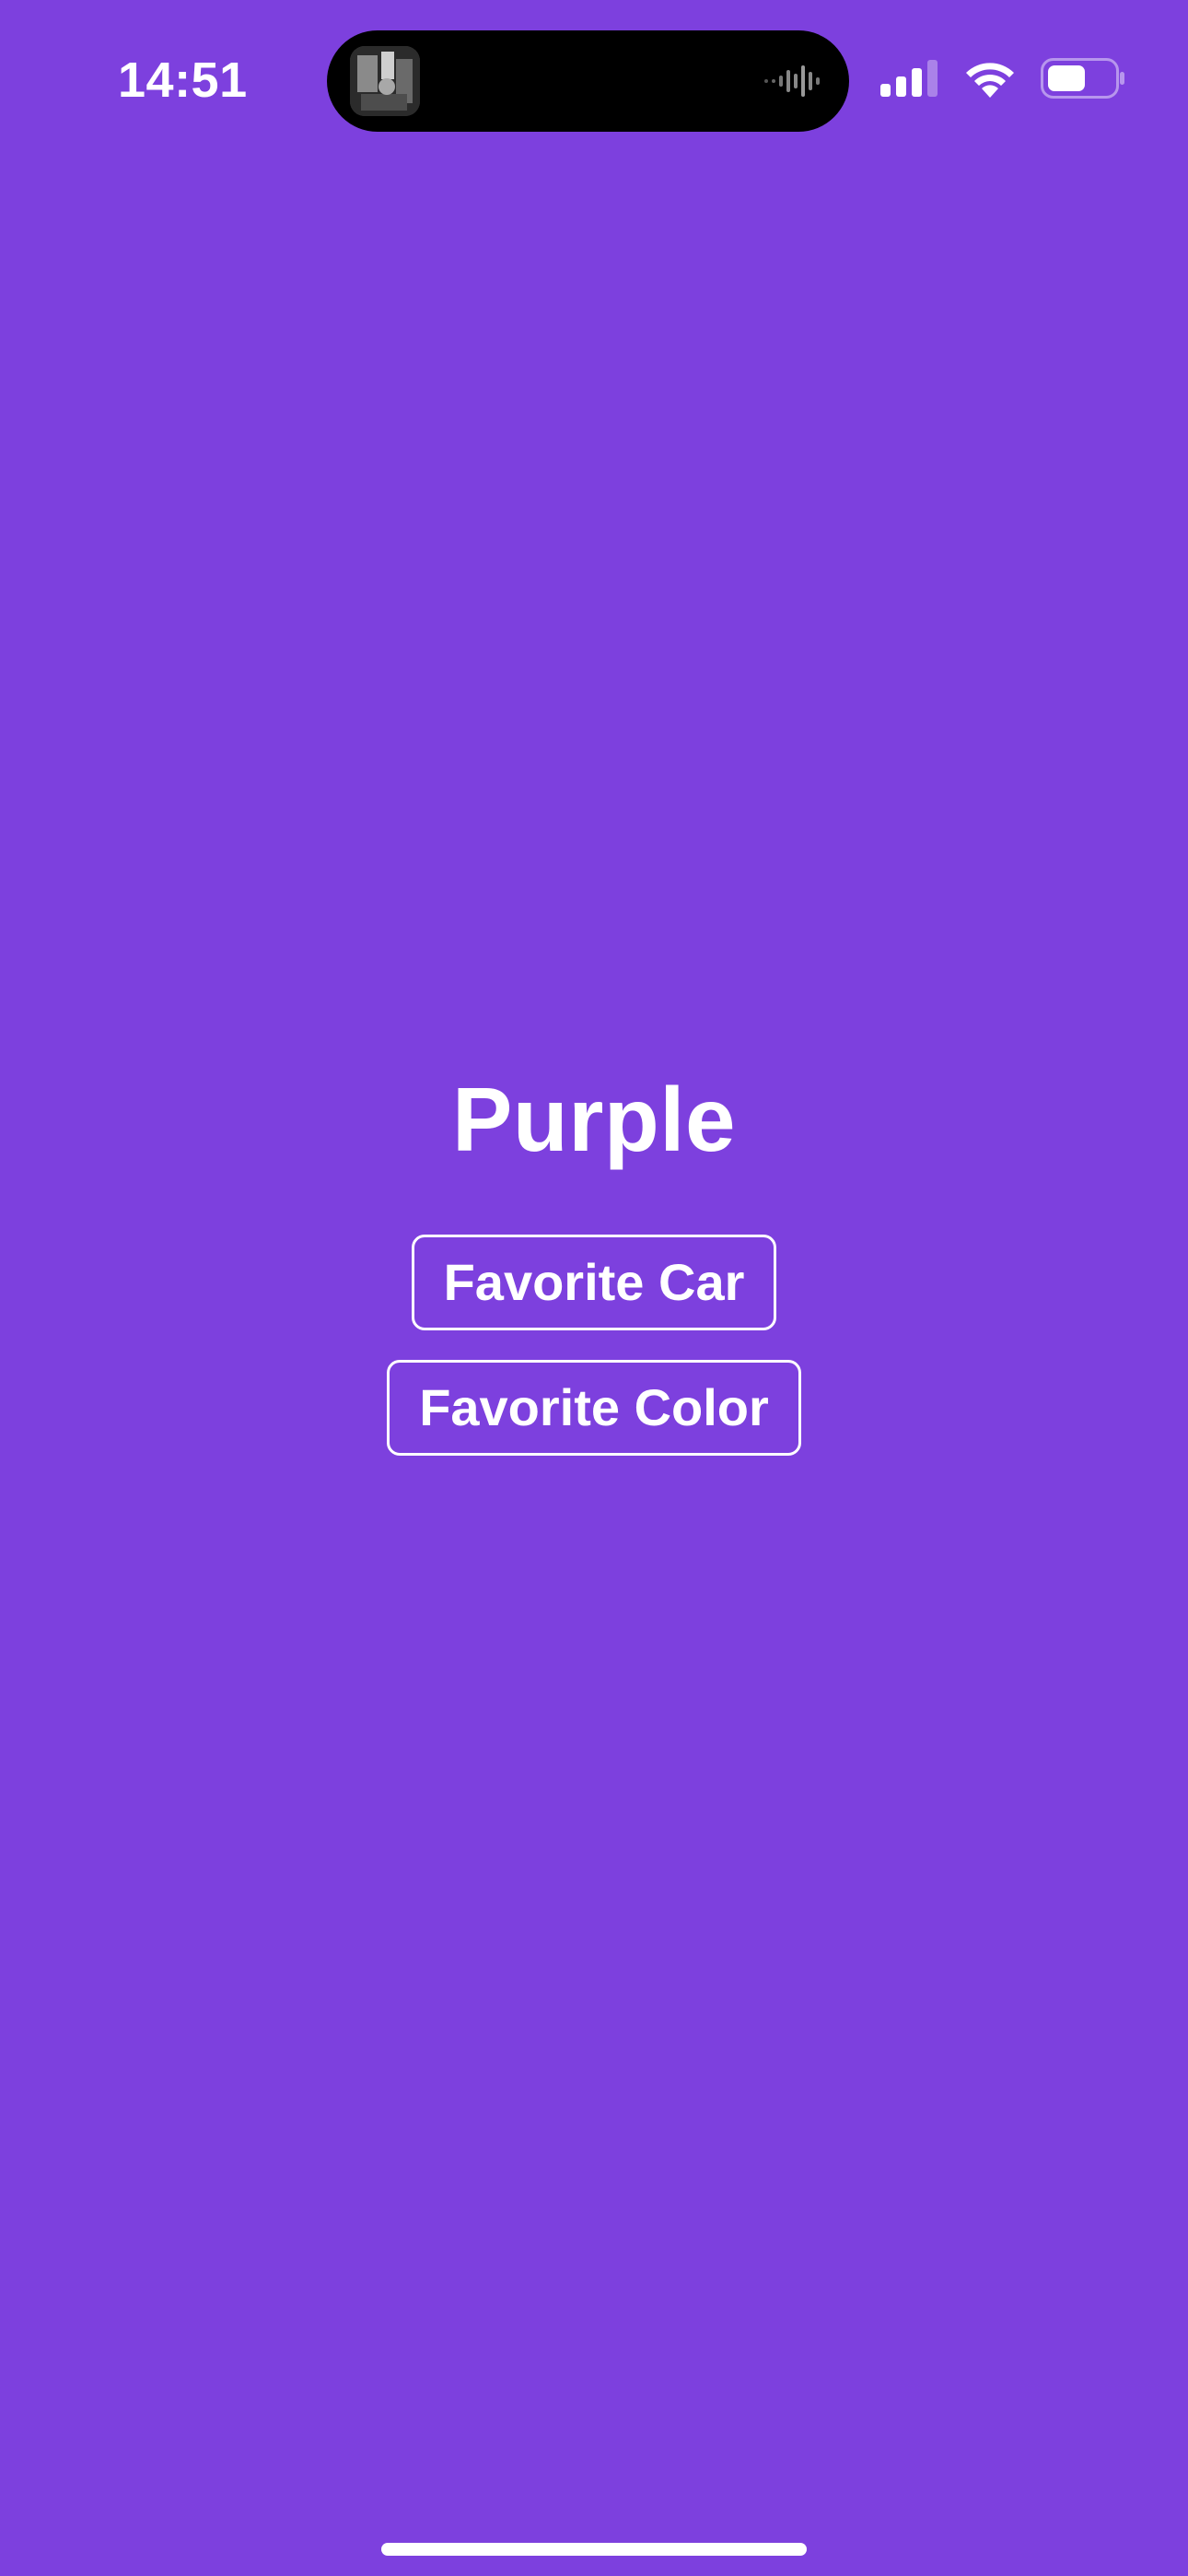  Describe the element at coordinates (183, 80) in the screenshot. I see `status-time: 14:51` at that location.